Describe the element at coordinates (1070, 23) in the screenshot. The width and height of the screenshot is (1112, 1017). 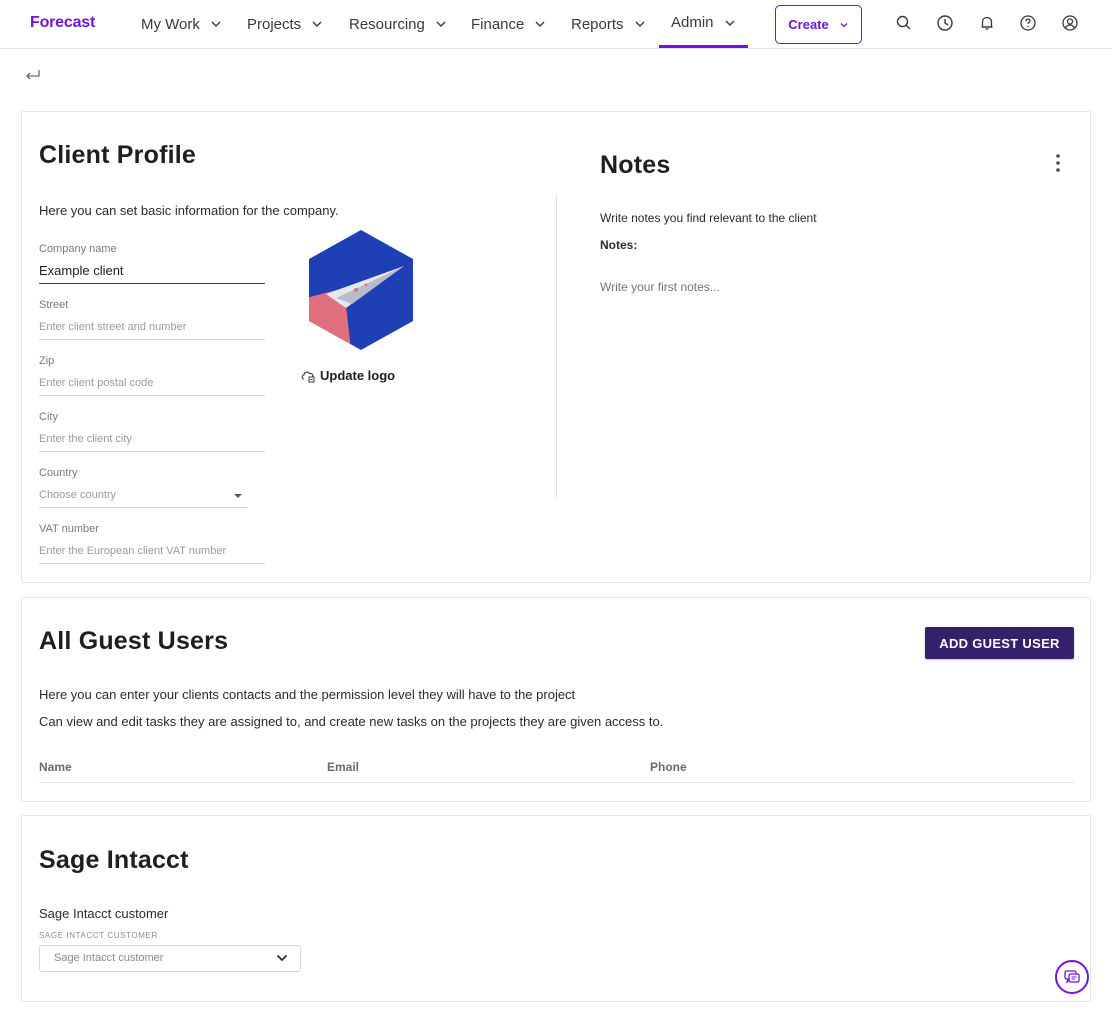
I see `profile-icon` at that location.